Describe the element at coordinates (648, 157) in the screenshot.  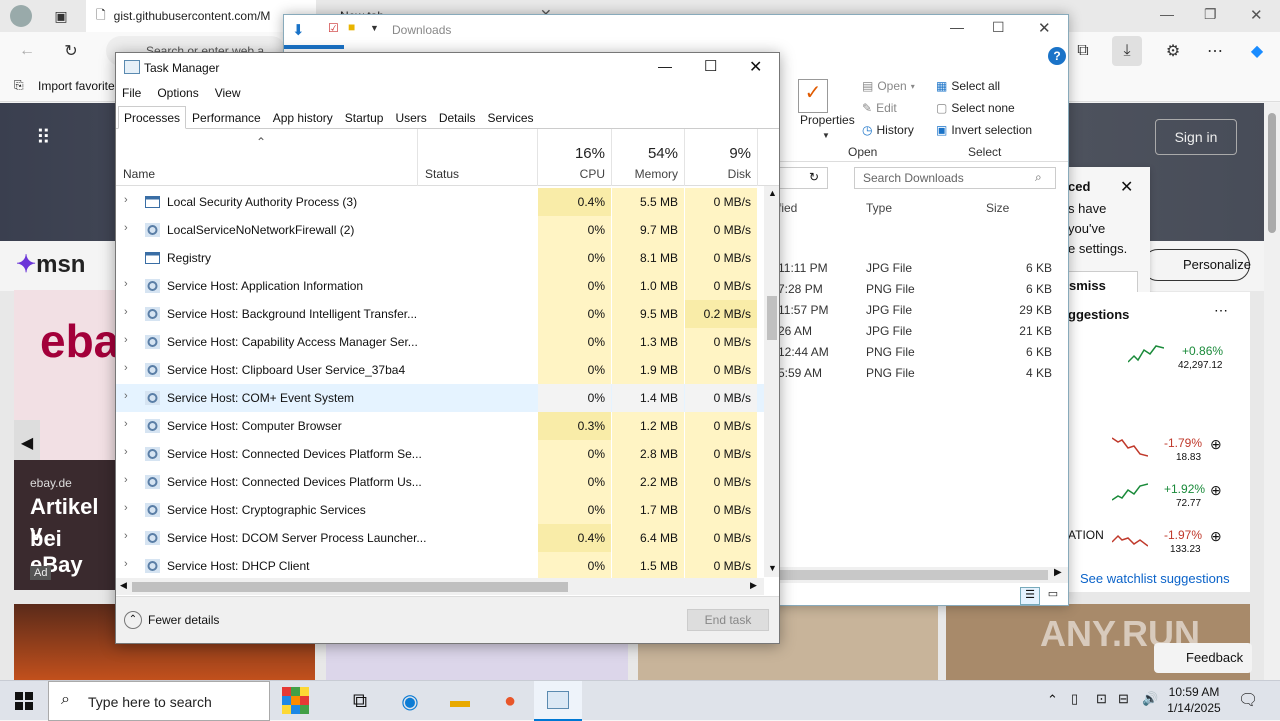
I see `column-memory: 54% Memory` at that location.